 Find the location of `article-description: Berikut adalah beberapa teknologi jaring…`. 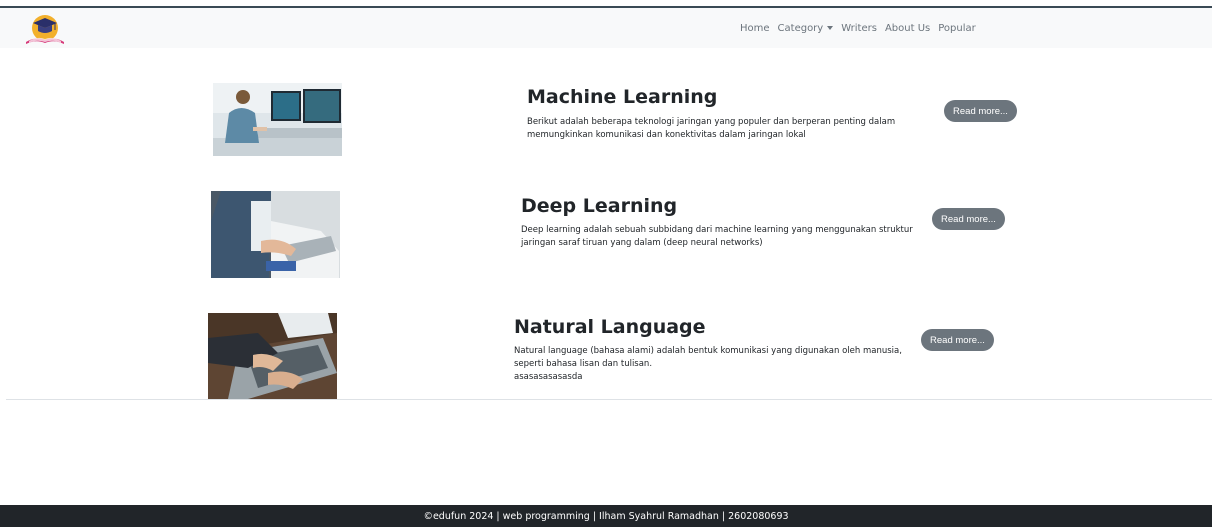

article-description: Berikut adalah beberapa teknologi jaring… is located at coordinates (711, 128).